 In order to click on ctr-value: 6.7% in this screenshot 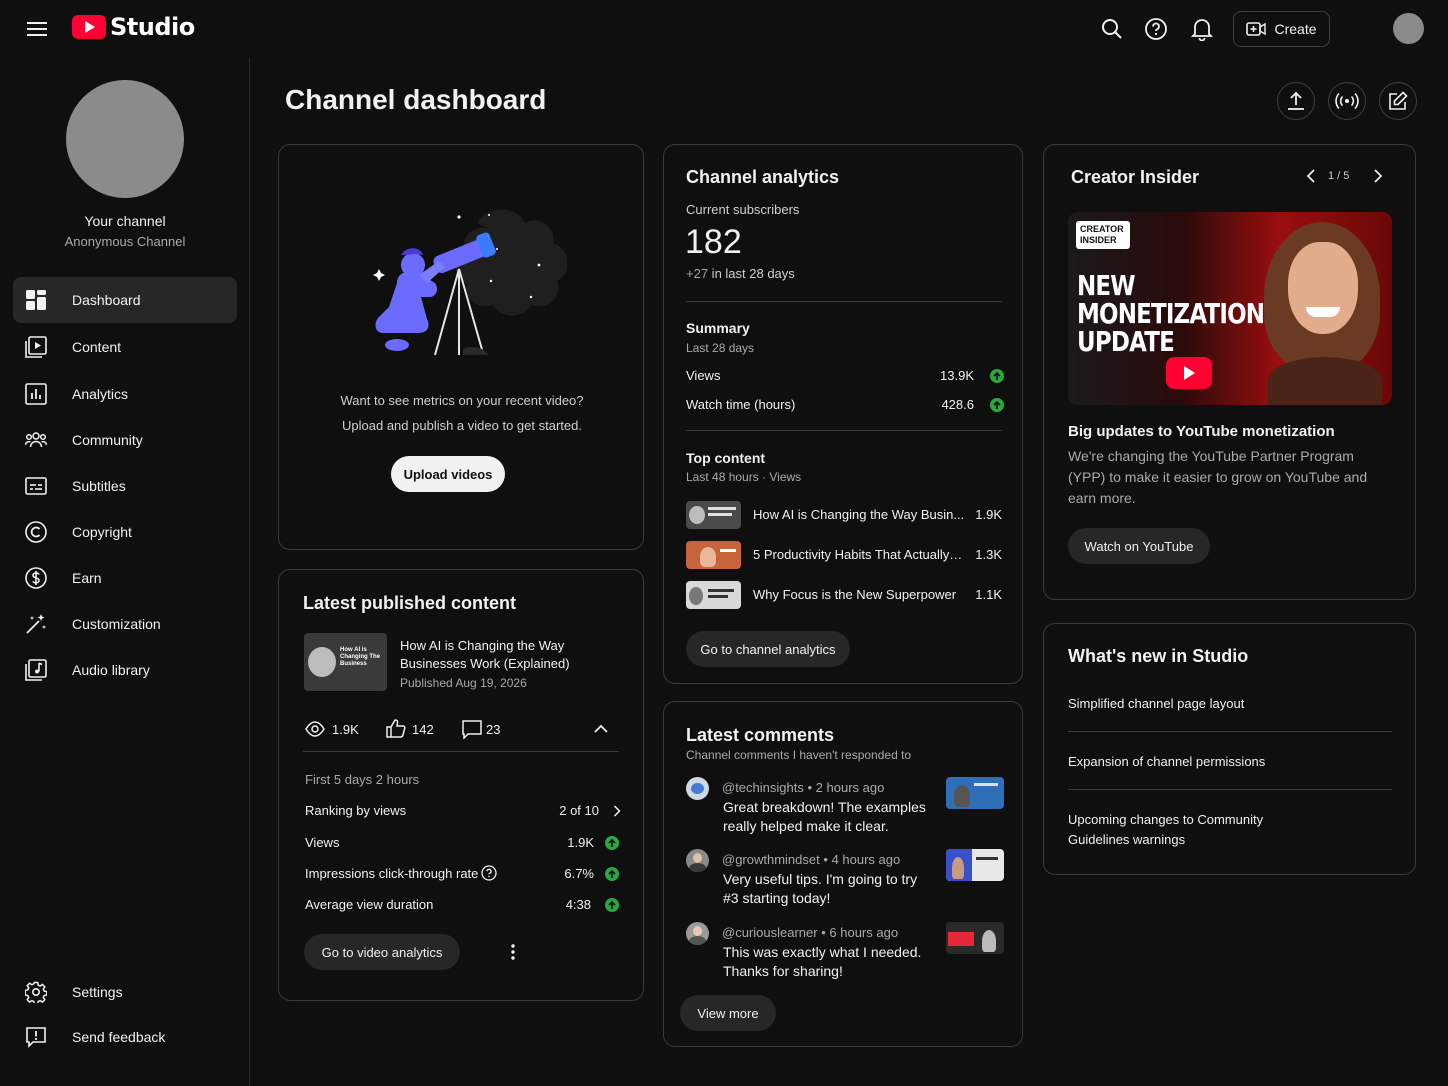, I will do `click(579, 873)`.